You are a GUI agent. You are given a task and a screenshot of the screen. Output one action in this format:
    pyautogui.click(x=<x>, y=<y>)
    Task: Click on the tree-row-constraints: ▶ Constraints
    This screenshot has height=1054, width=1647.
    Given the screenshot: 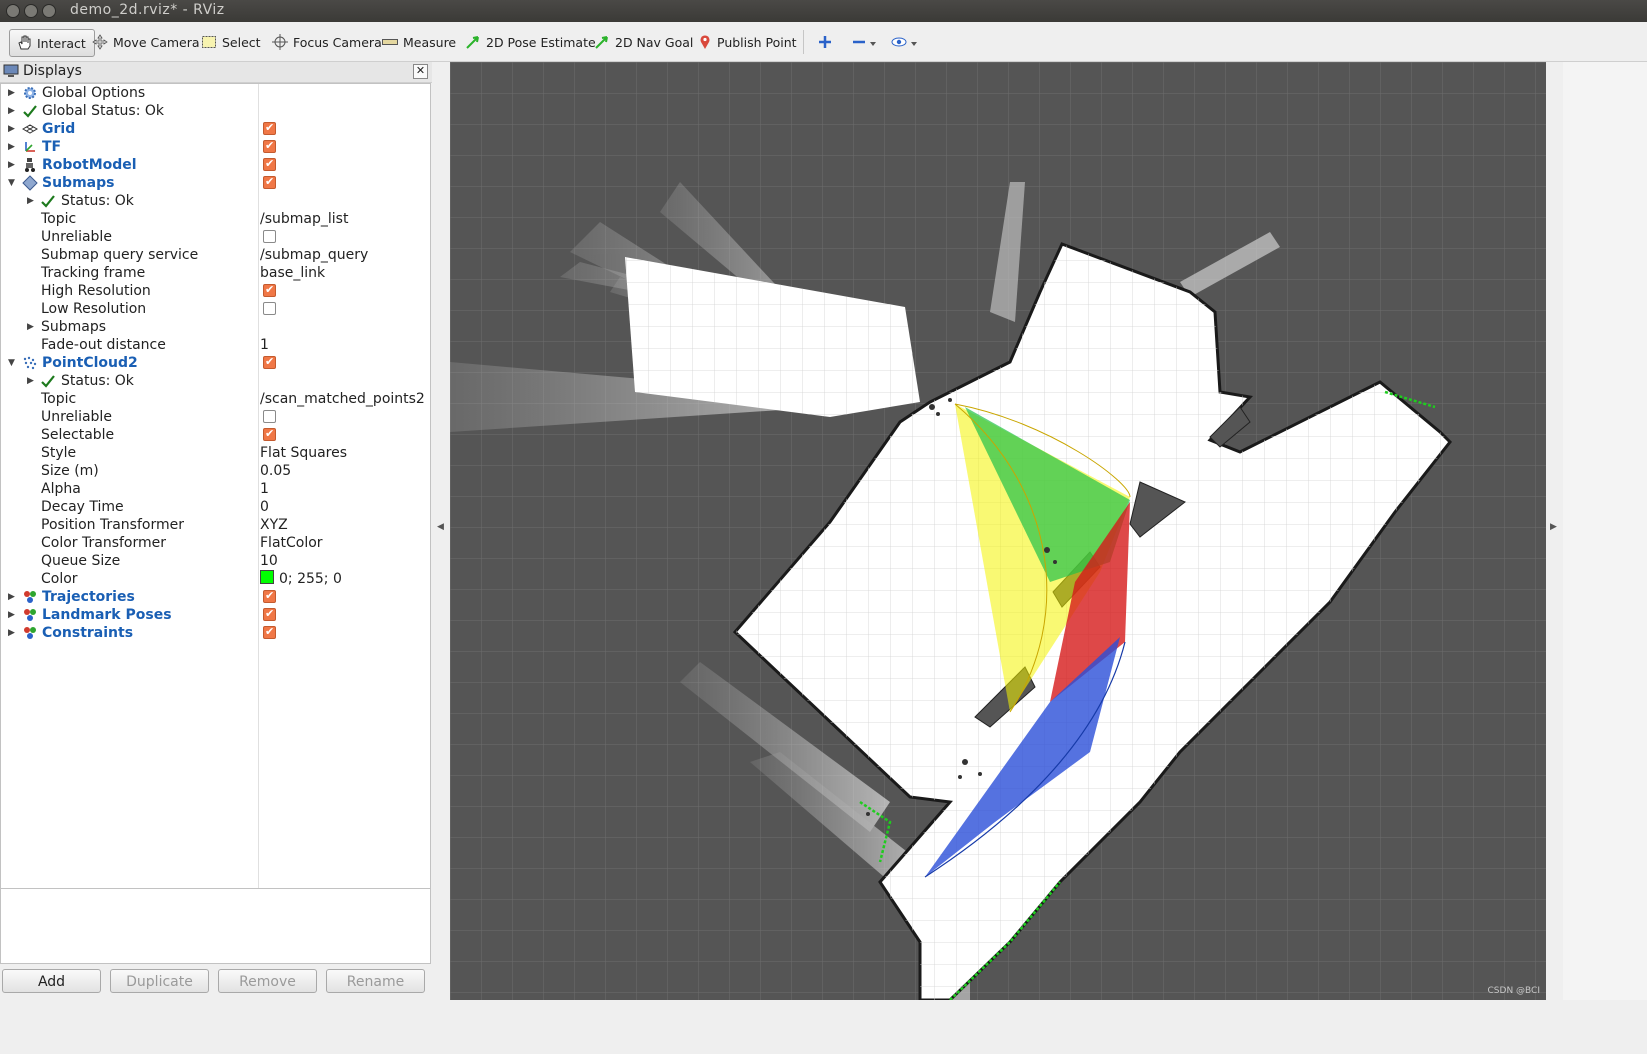 What is the action you would take?
    pyautogui.click(x=215, y=632)
    